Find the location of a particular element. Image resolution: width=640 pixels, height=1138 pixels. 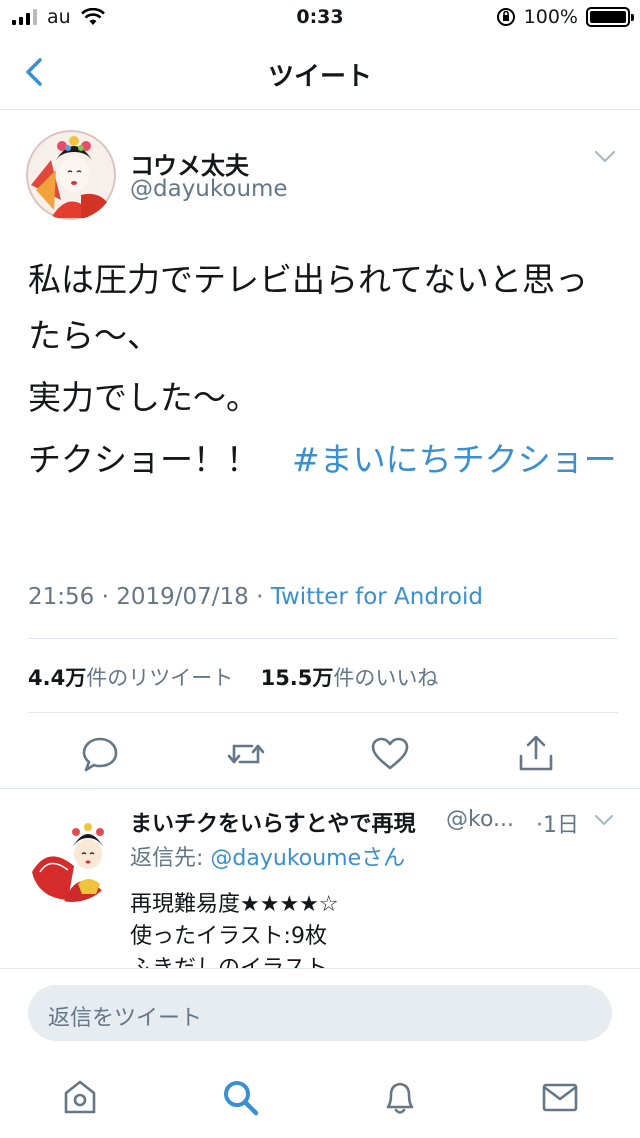

tweet-text-line: チクショー！！ #まいにちチクショー is located at coordinates (323, 460).